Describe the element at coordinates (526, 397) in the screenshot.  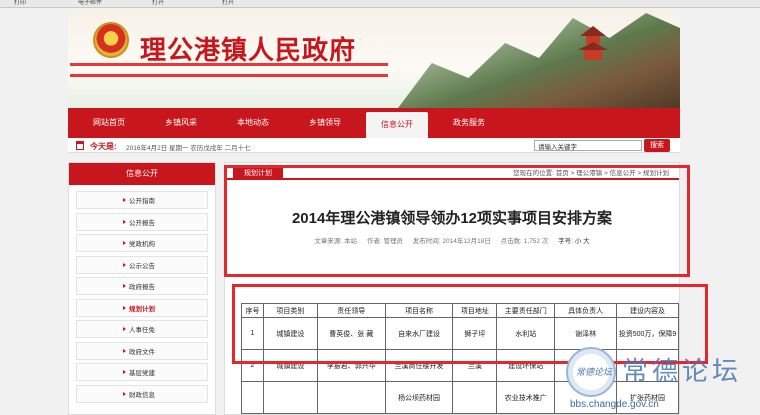
I see `table-cell: 农业技术推广` at that location.